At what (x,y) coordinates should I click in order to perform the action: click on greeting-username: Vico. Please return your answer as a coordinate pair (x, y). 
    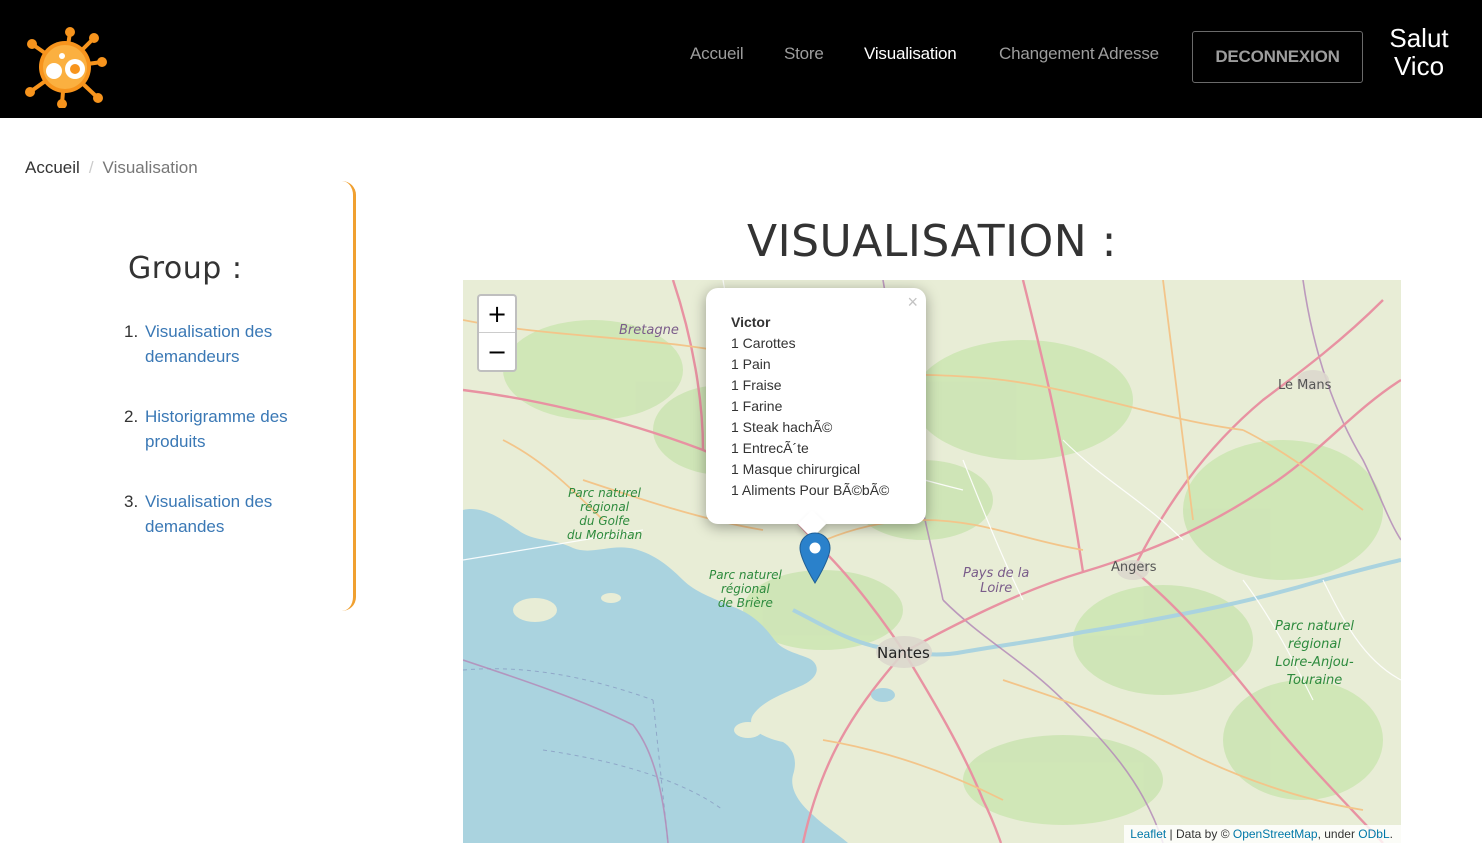
    Looking at the image, I should click on (1419, 66).